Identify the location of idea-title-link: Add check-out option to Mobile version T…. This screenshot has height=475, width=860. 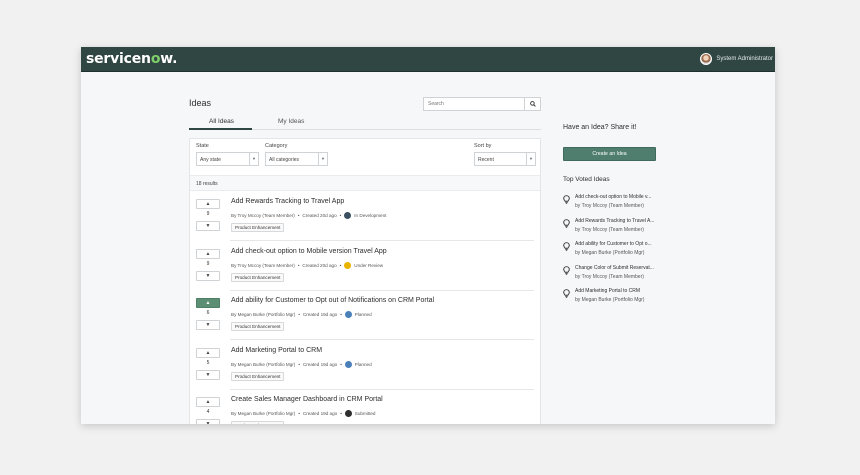
(309, 251).